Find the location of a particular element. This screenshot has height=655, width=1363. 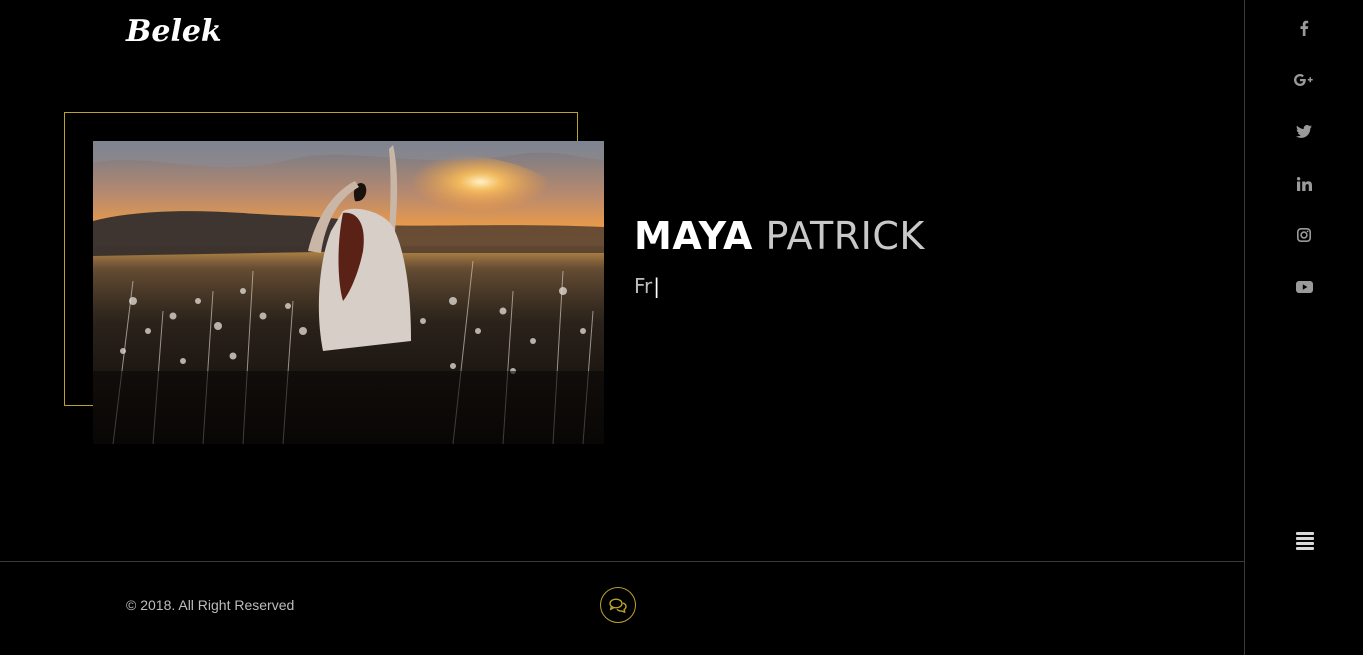

instagram-icon is located at coordinates (1304, 235).